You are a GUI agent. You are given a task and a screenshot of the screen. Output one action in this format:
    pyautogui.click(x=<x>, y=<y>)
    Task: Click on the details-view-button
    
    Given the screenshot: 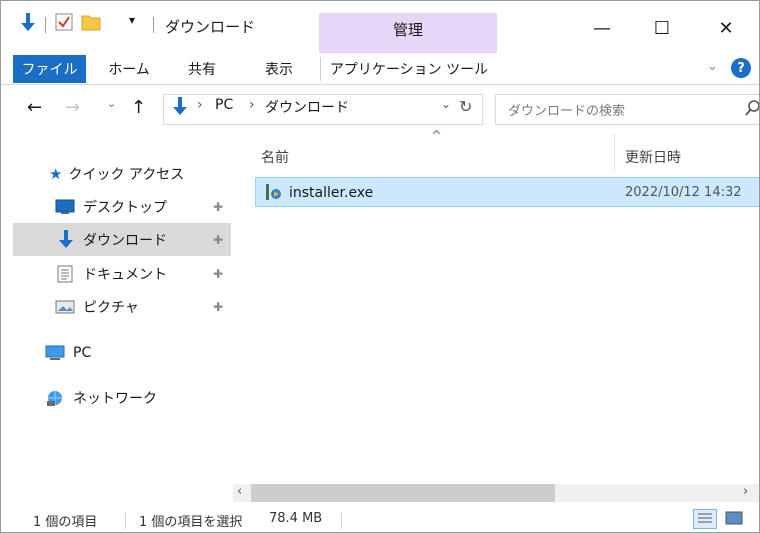 What is the action you would take?
    pyautogui.click(x=705, y=519)
    